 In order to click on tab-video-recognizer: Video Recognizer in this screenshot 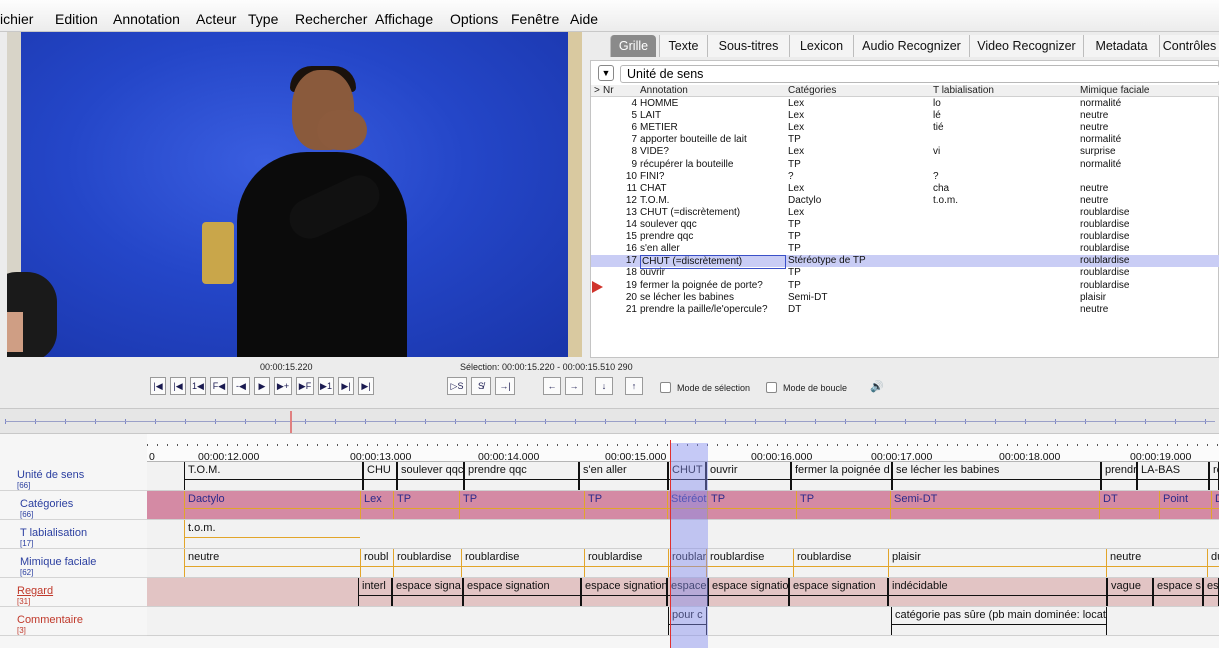, I will do `click(1026, 46)`.